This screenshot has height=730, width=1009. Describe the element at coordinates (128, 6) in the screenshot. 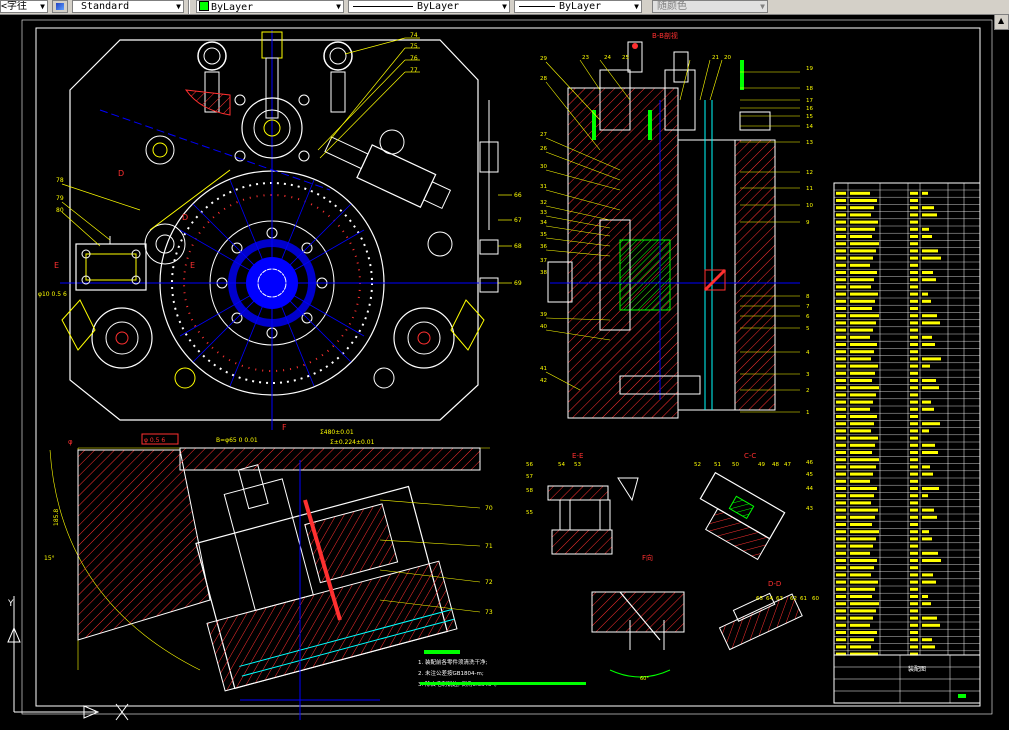

I see `text-style-combo: Standard ▼` at that location.